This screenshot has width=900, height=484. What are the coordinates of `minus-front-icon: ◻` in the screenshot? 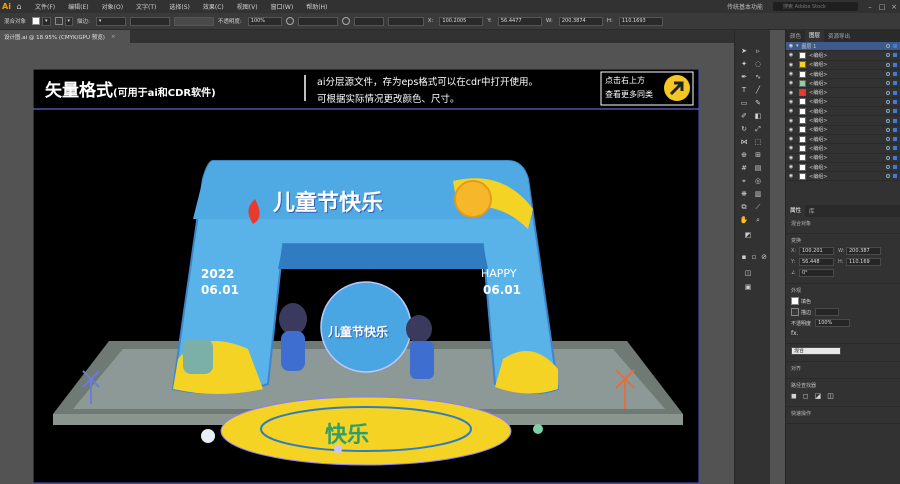 It's located at (806, 396).